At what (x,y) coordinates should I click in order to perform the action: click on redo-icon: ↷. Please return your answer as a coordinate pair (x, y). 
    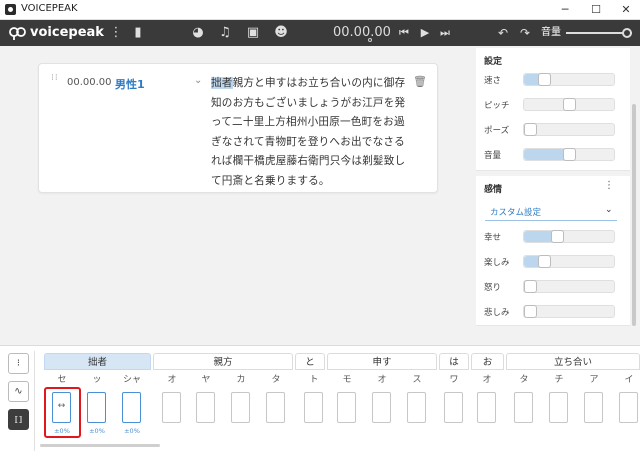
    Looking at the image, I should click on (525, 33).